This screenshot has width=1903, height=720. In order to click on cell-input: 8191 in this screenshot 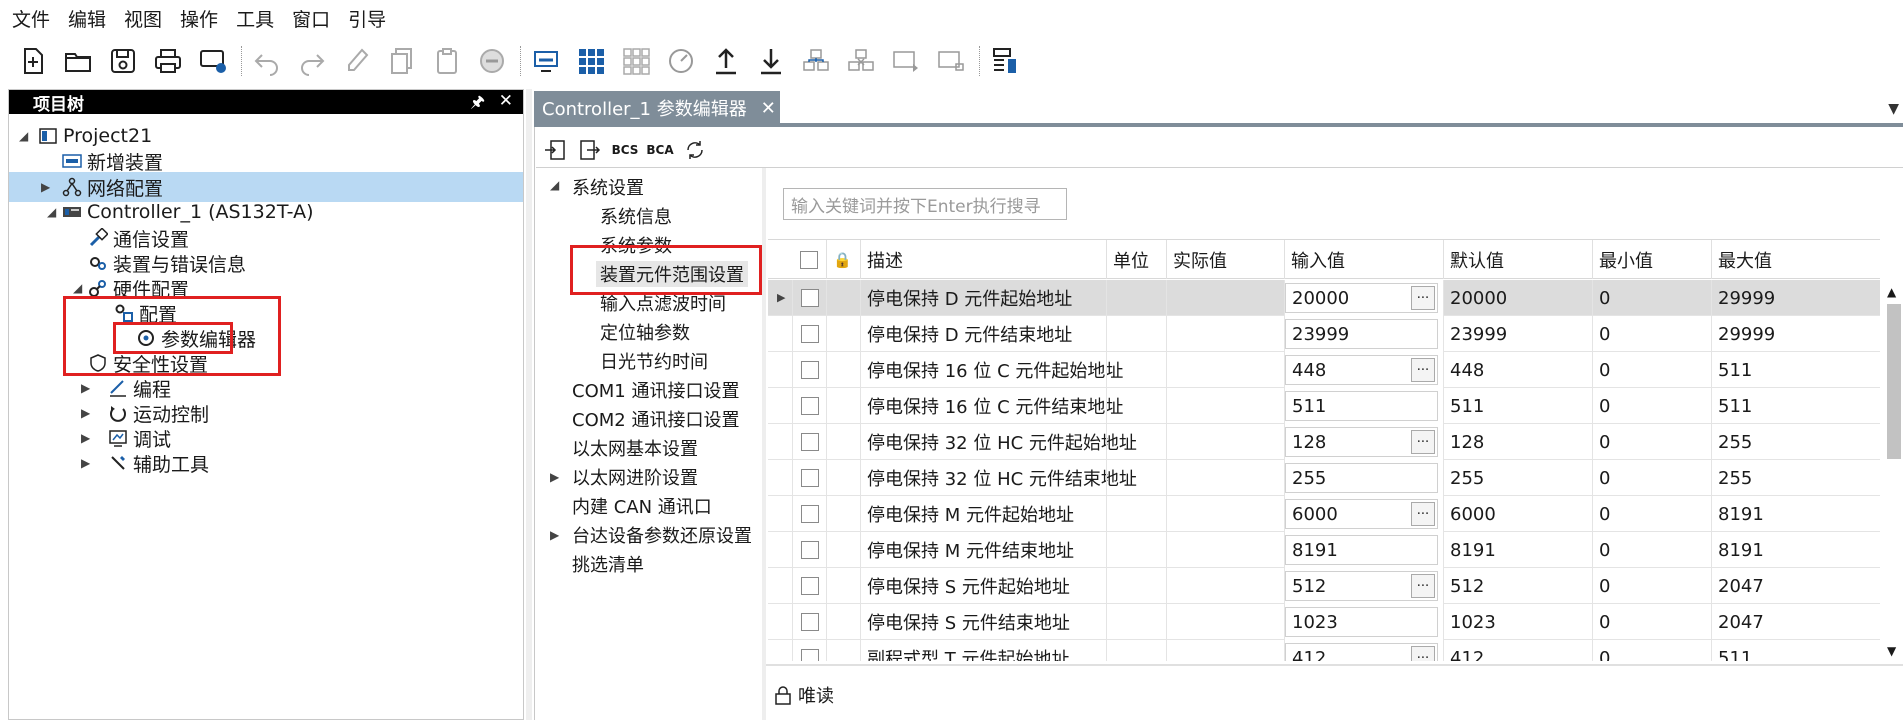, I will do `click(1363, 550)`.